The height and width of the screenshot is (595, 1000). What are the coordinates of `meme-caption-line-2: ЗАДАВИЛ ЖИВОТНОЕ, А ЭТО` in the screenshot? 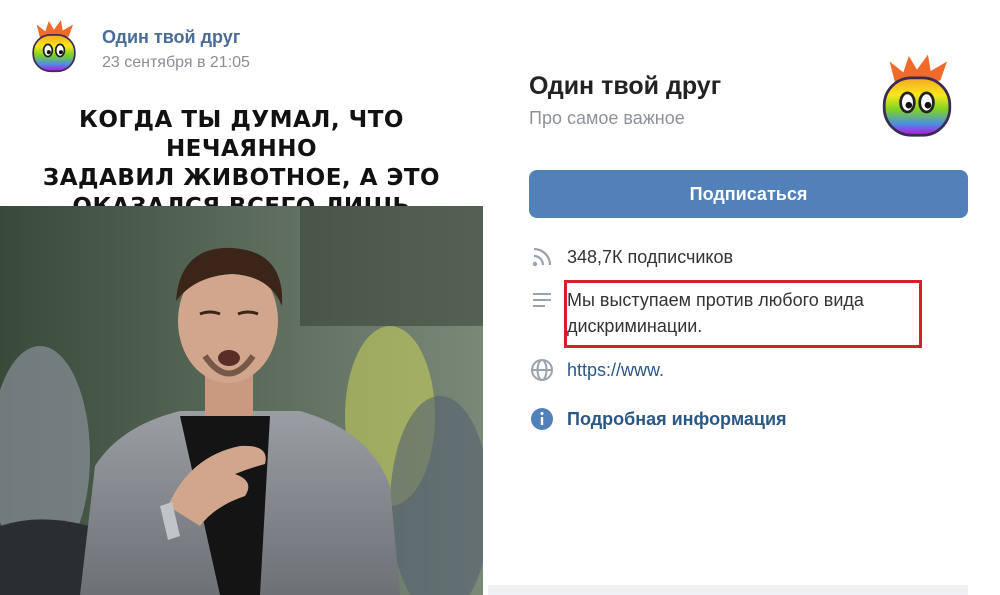 It's located at (241, 178).